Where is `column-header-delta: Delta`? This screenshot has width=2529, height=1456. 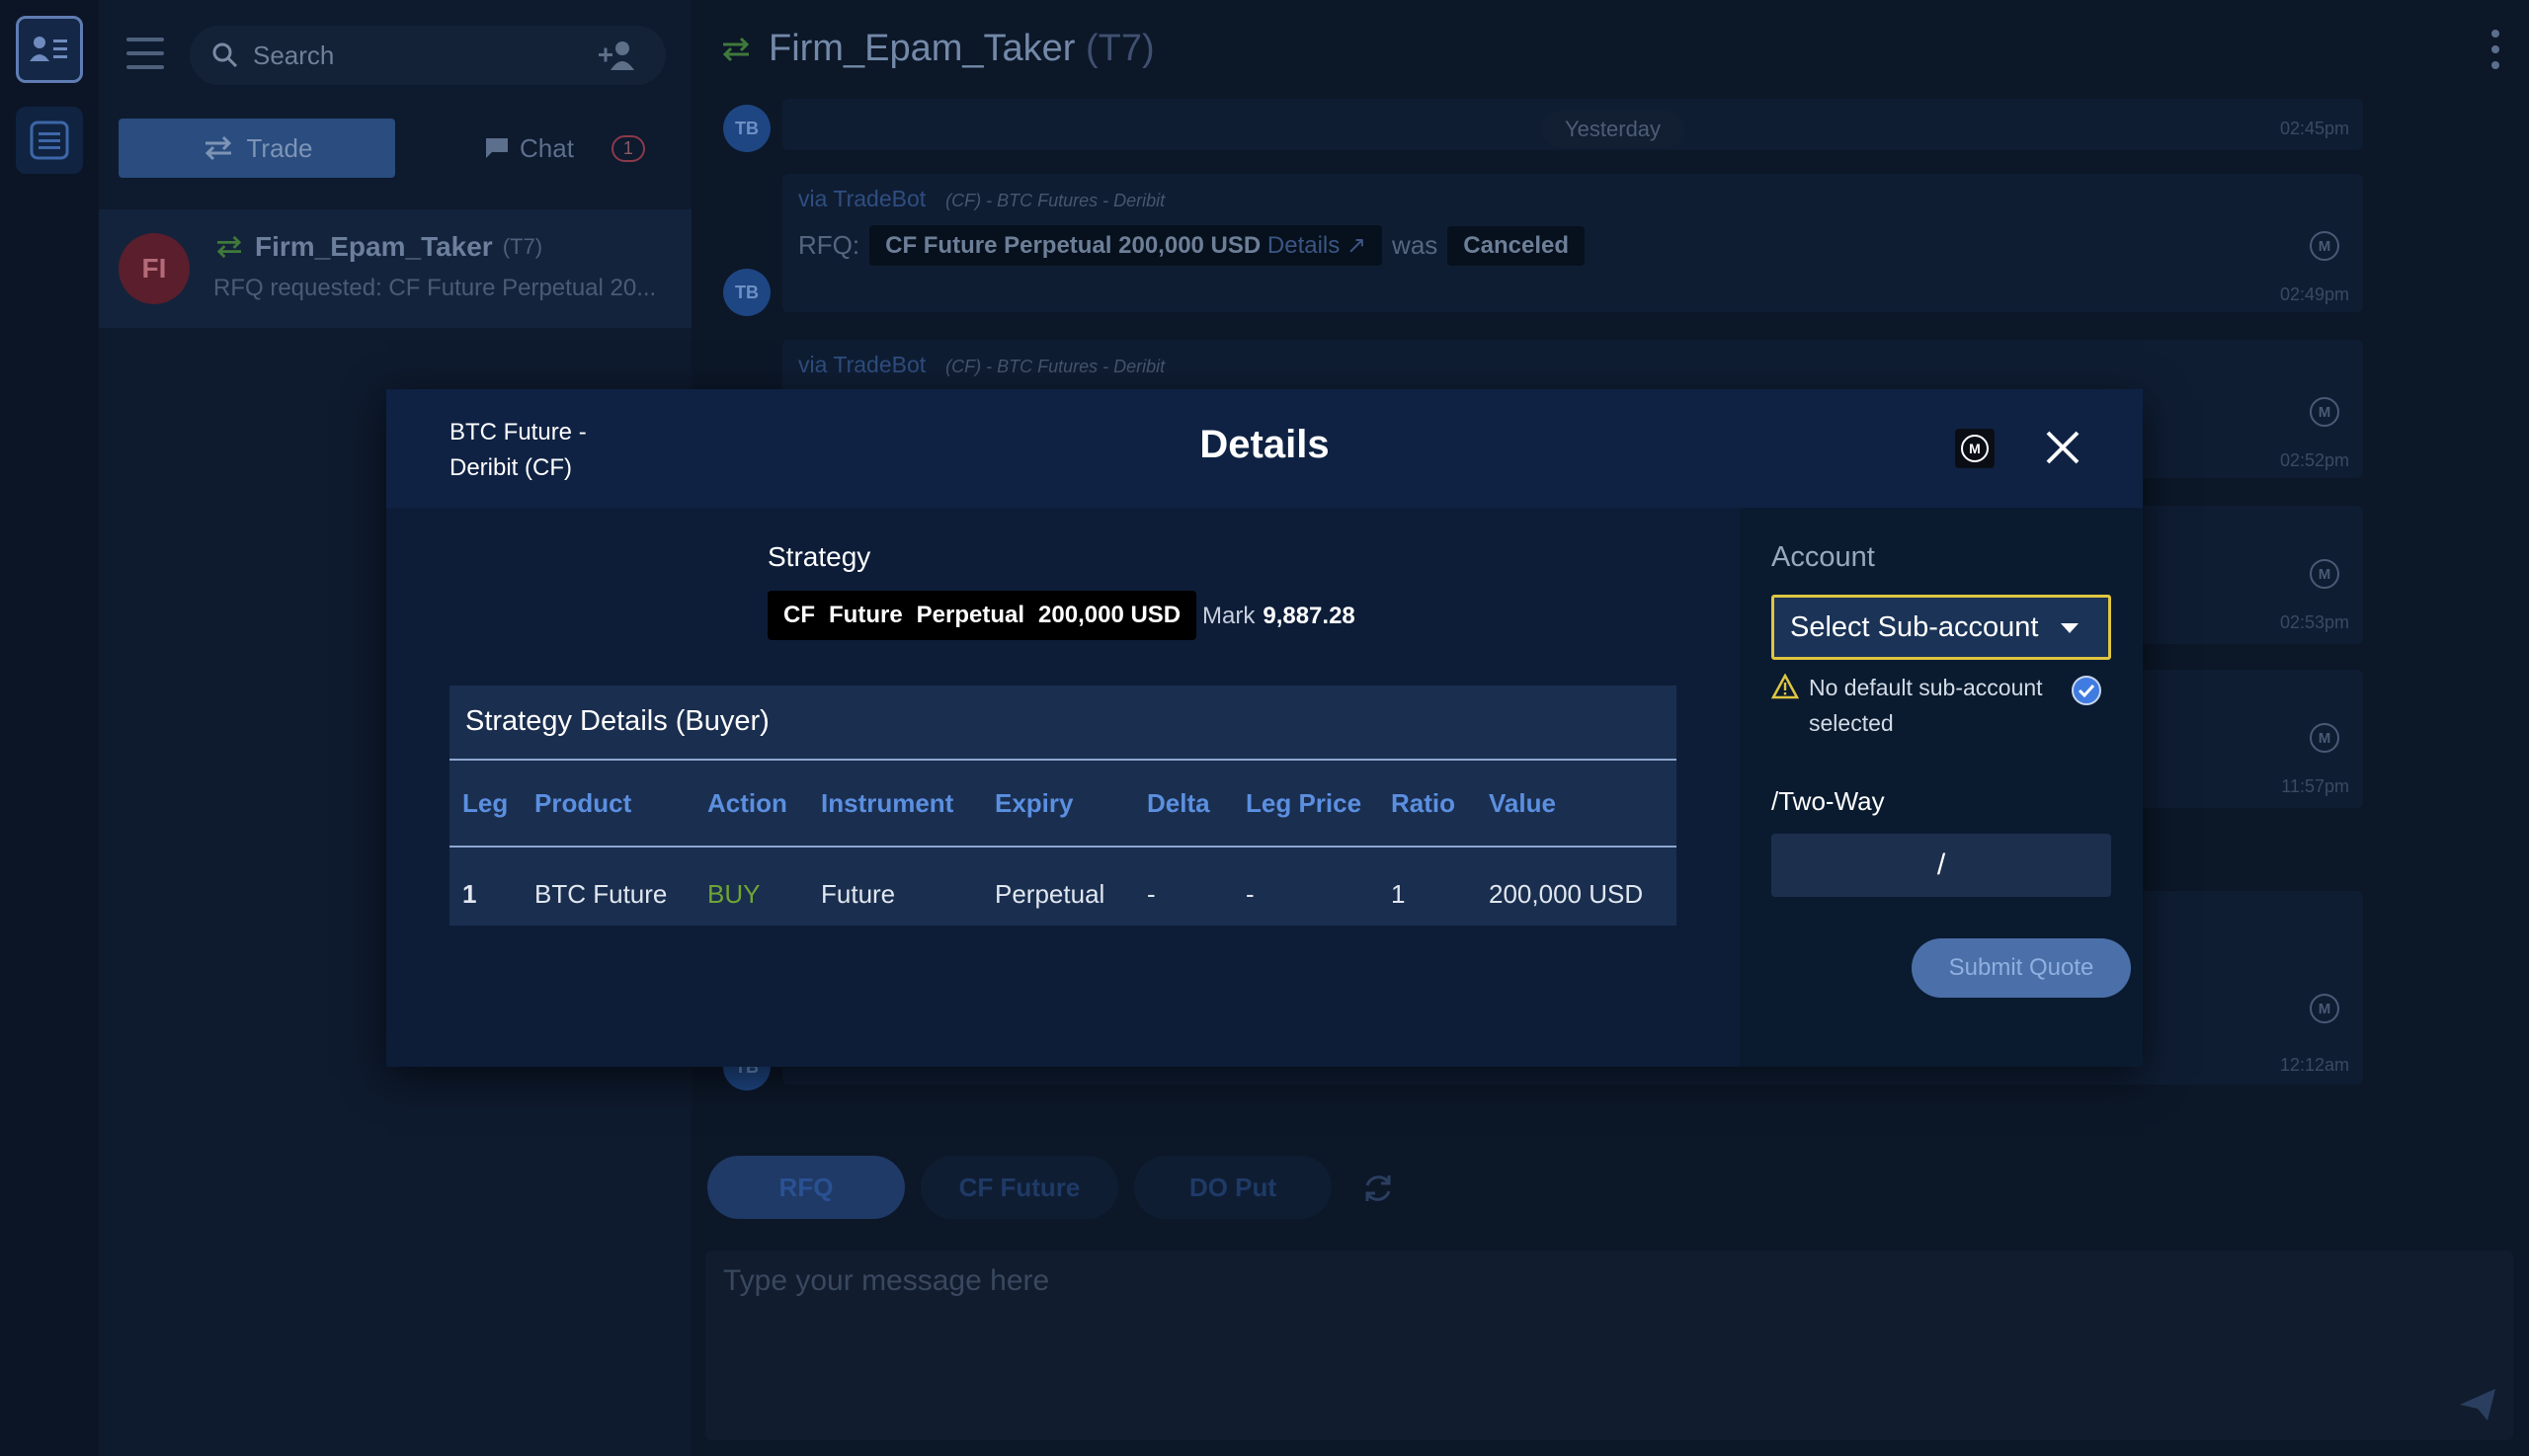
column-header-delta: Delta is located at coordinates (1179, 803).